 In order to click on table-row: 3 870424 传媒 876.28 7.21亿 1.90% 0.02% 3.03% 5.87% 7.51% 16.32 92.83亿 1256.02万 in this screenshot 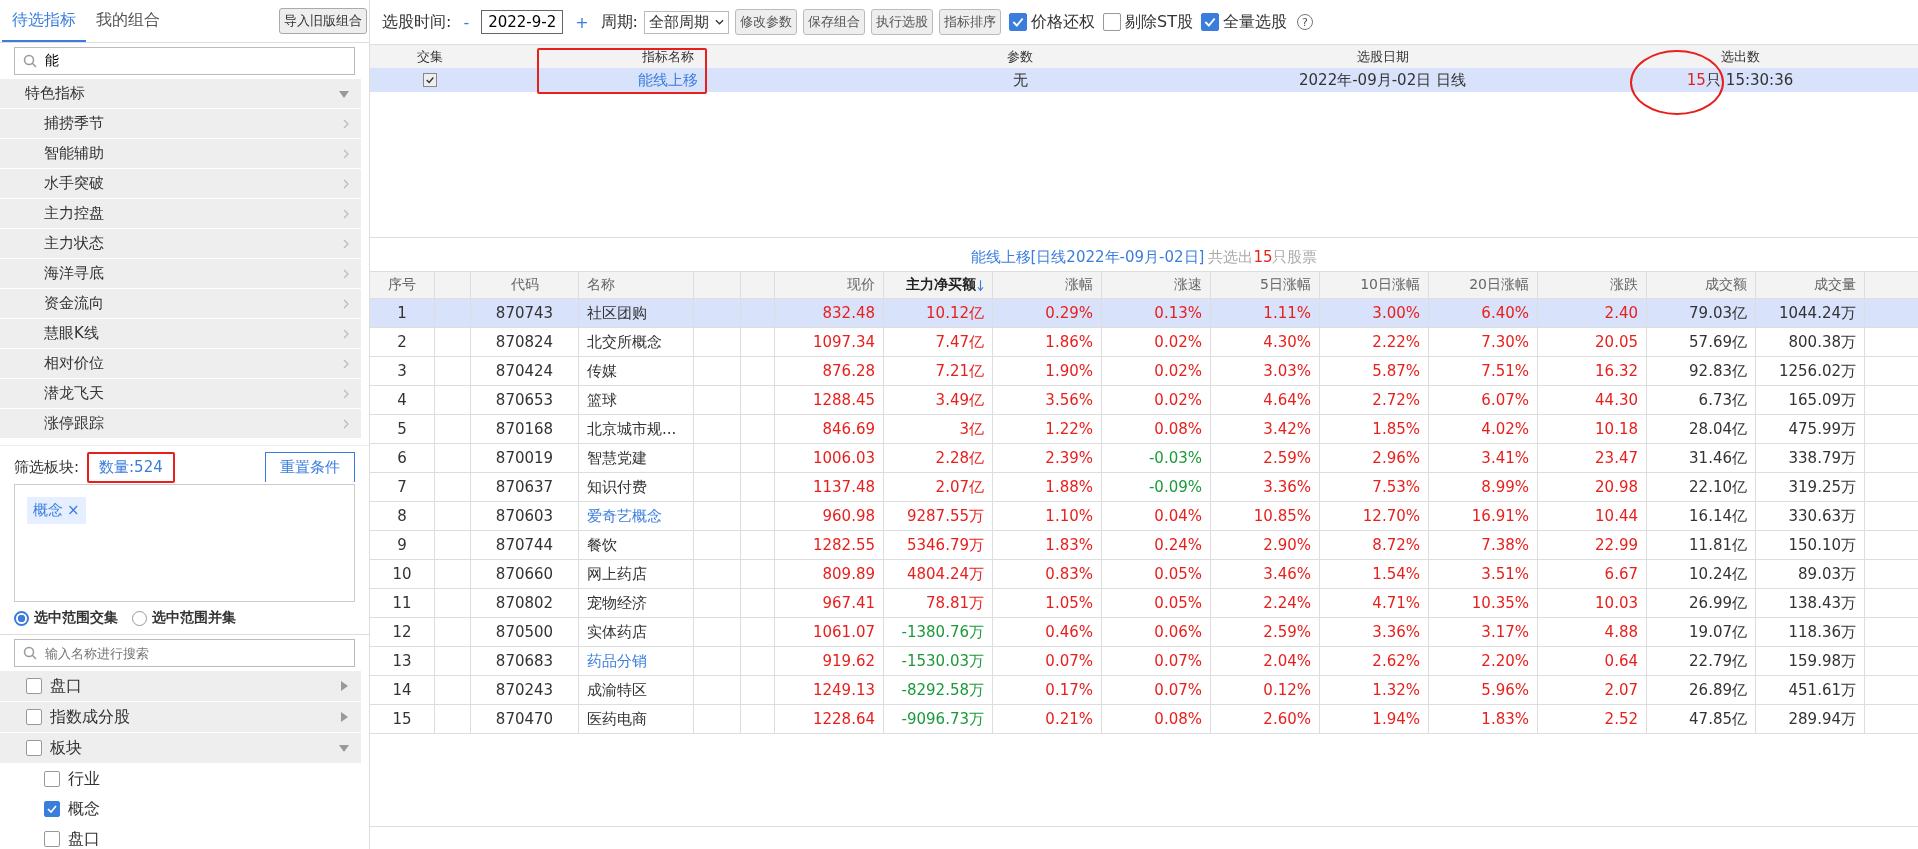, I will do `click(1144, 371)`.